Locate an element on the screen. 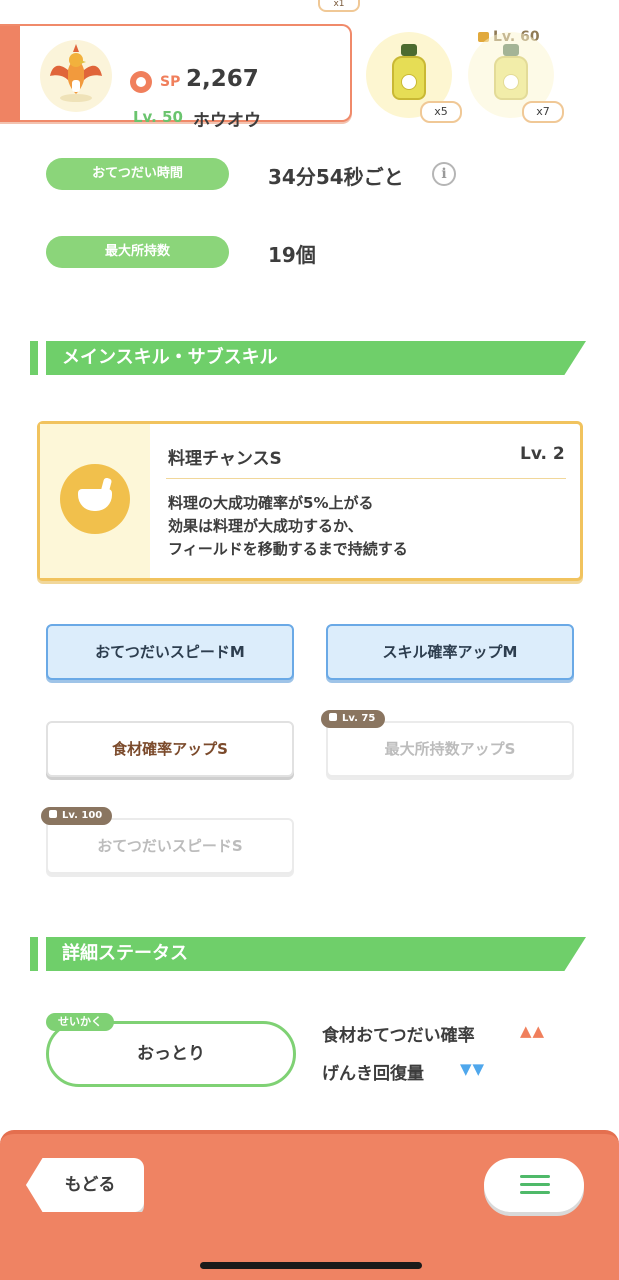 Image resolution: width=619 pixels, height=1280 pixels. sp-value: 2,267 is located at coordinates (222, 79).